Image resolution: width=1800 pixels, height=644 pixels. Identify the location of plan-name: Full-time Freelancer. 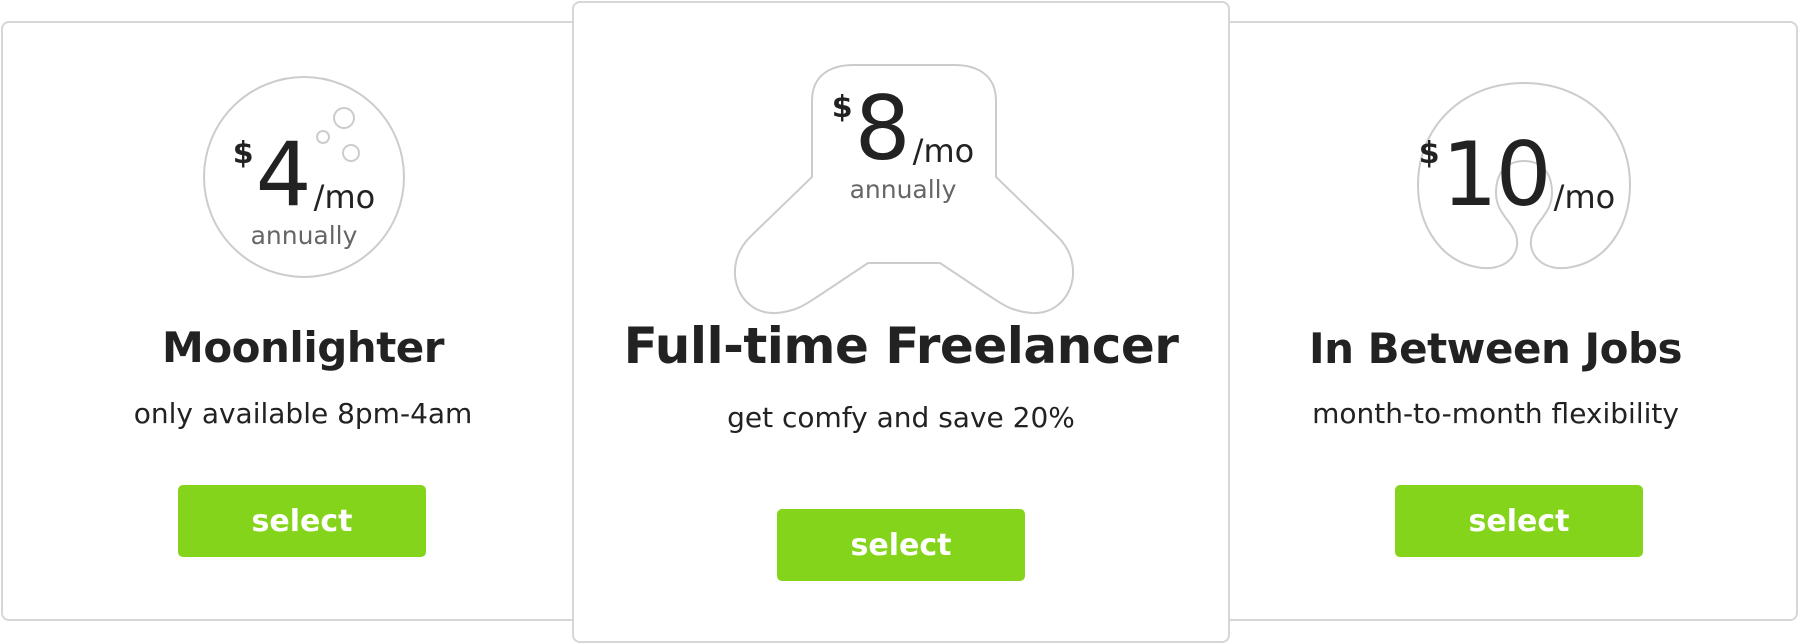
(901, 346).